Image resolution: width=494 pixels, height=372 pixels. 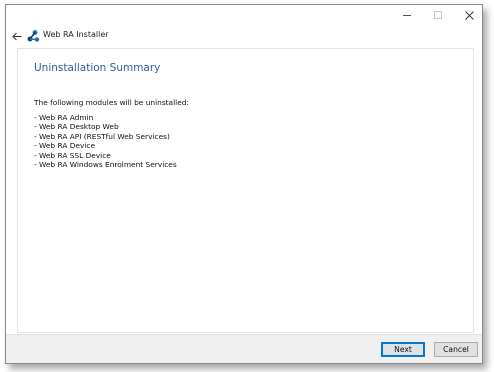 What do you see at coordinates (403, 349) in the screenshot?
I see `next-button: Next` at bounding box center [403, 349].